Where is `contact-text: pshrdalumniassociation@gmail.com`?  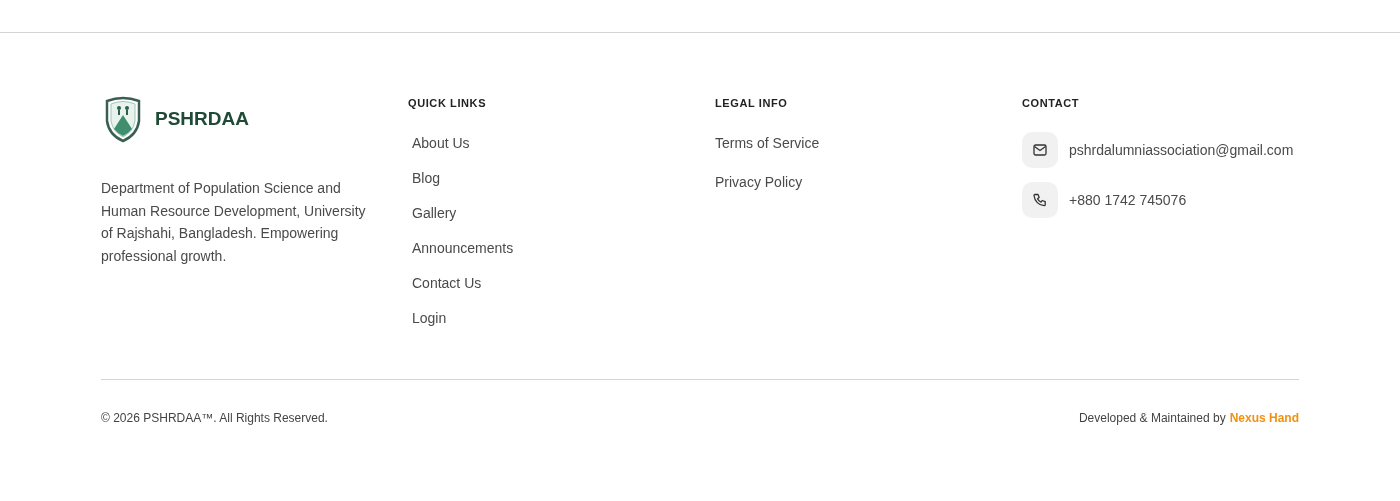
contact-text: pshrdalumniassociation@gmail.com is located at coordinates (1181, 150).